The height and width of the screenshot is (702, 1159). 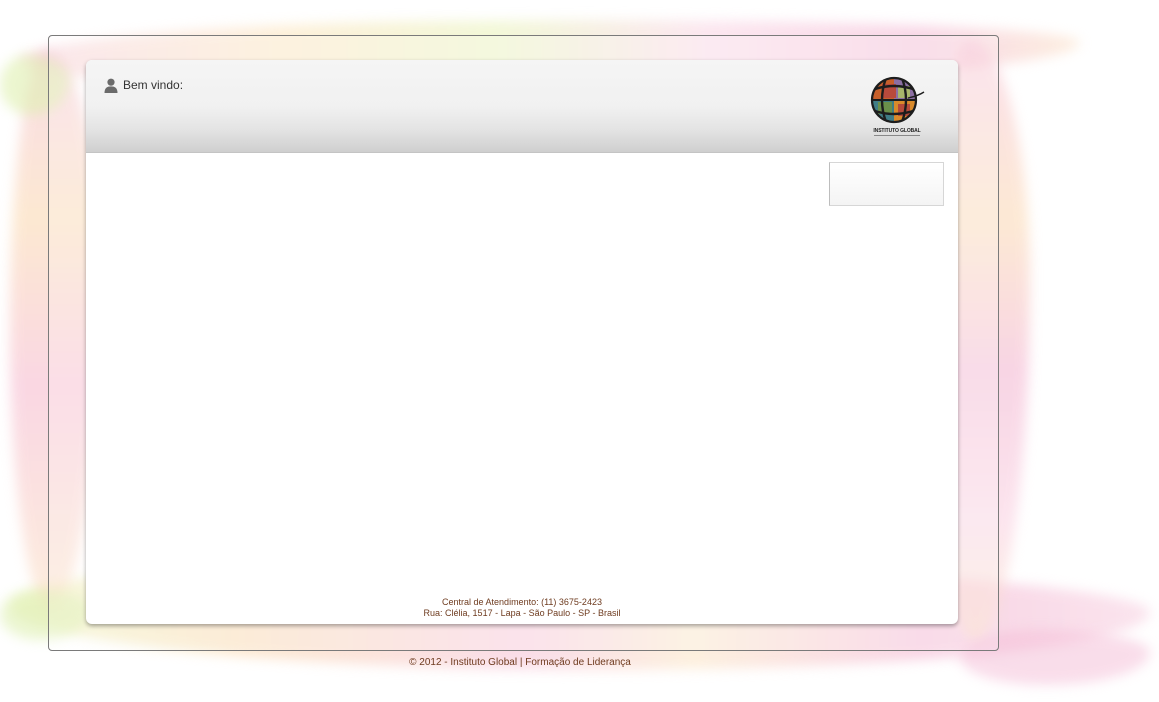 What do you see at coordinates (111, 85) in the screenshot?
I see `user-icon` at bounding box center [111, 85].